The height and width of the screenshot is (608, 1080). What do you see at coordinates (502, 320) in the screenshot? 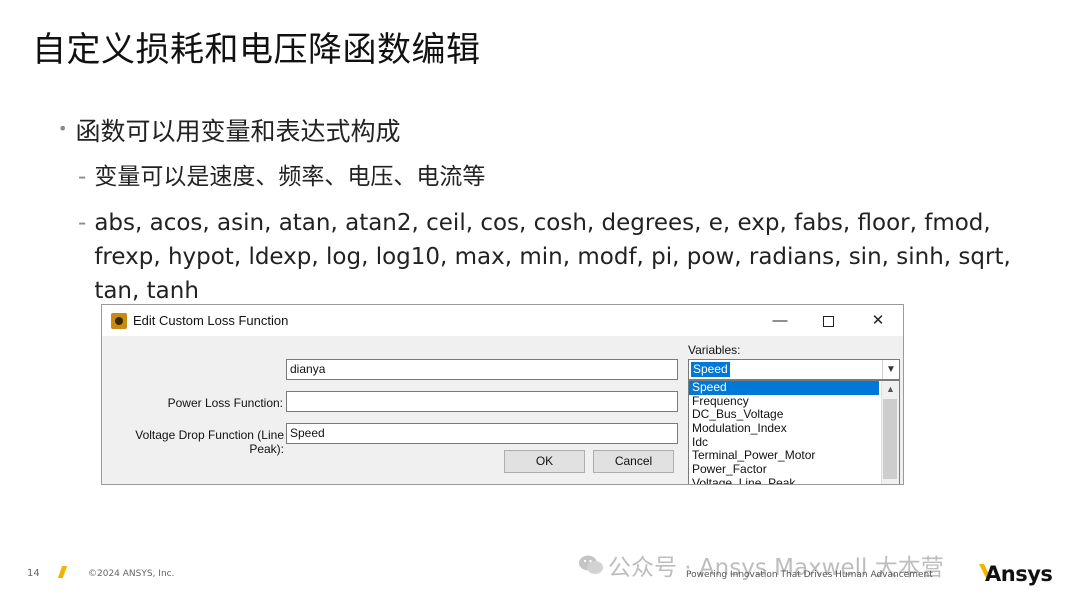
I see `dialog-titlebar: Edit Custom Loss Function — ✕` at bounding box center [502, 320].